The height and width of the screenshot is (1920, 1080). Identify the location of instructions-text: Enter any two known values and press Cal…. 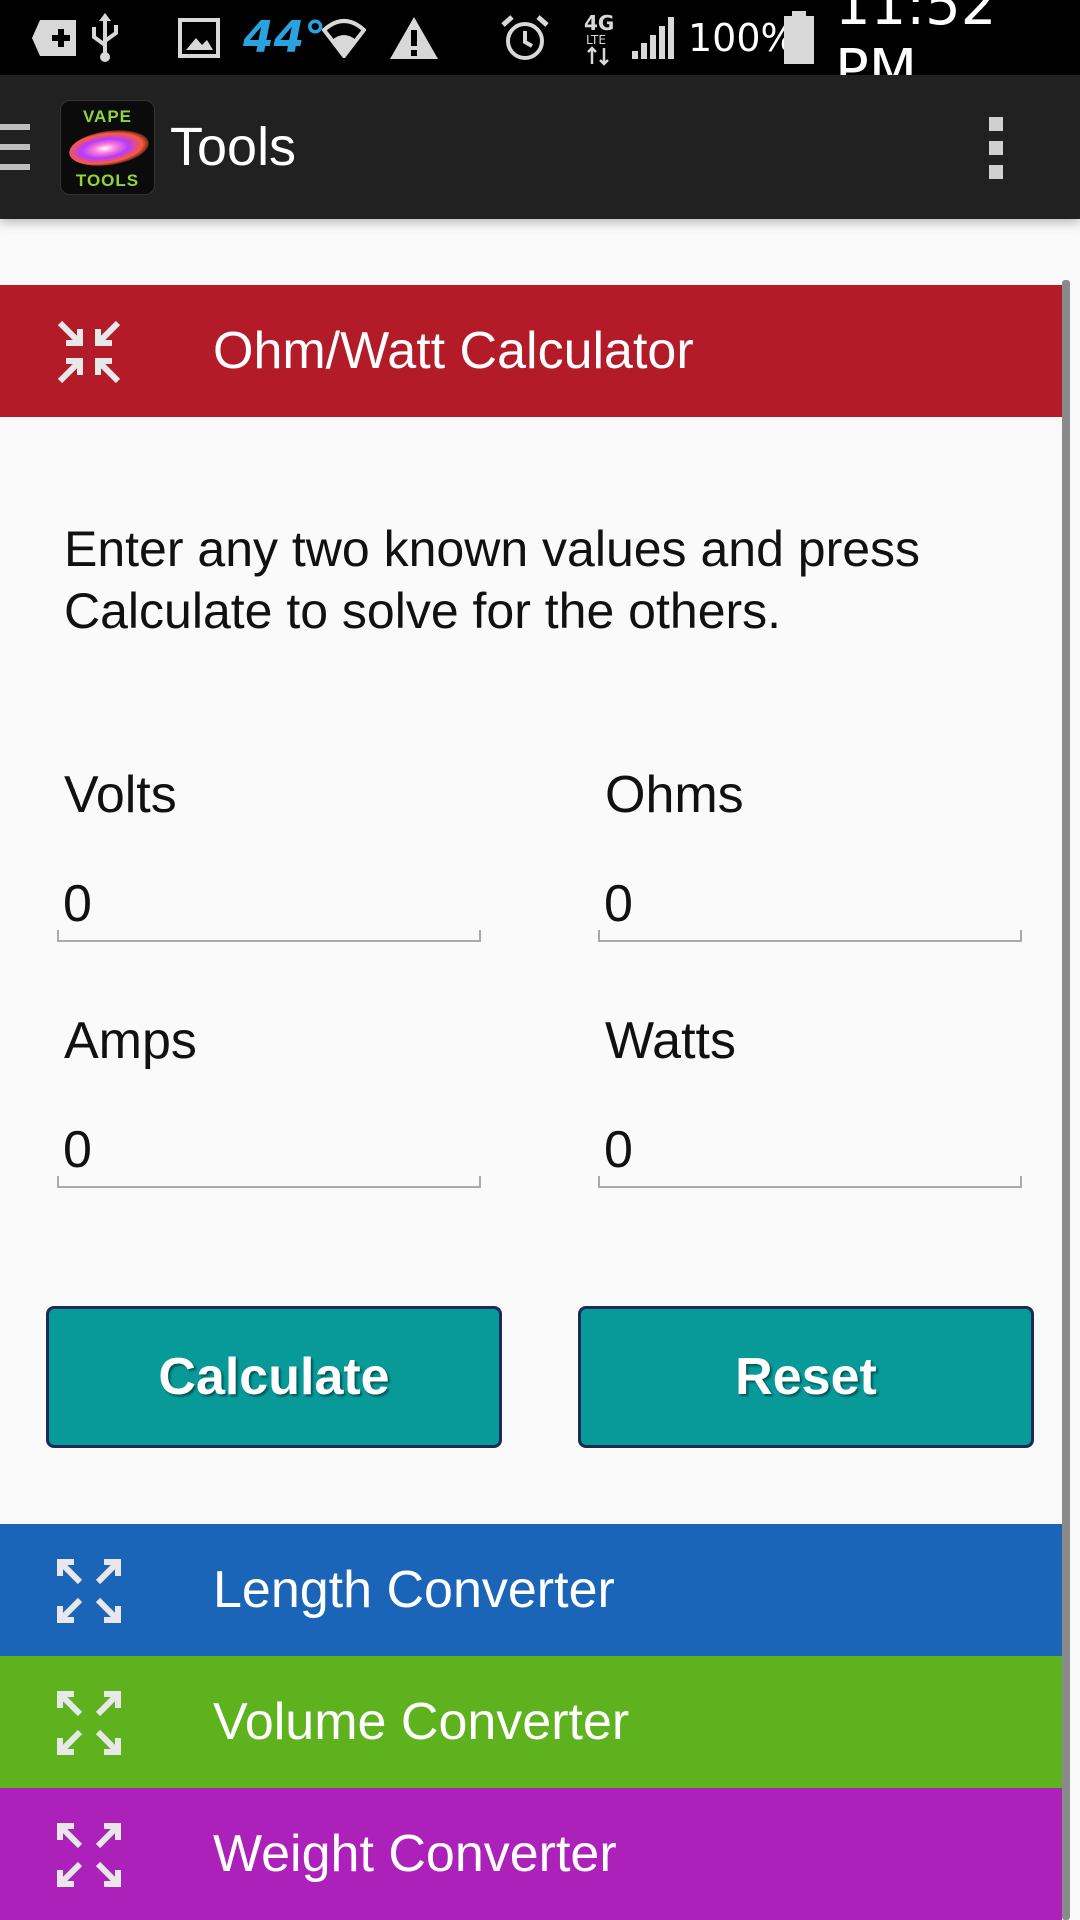
(492, 580).